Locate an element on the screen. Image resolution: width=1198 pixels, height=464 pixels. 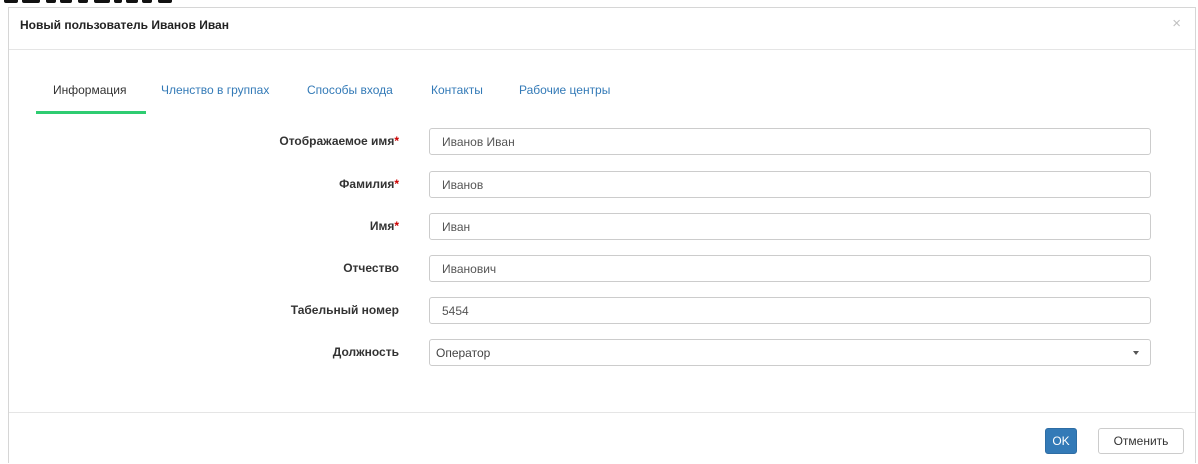
chevron-down-icon is located at coordinates (1136, 353).